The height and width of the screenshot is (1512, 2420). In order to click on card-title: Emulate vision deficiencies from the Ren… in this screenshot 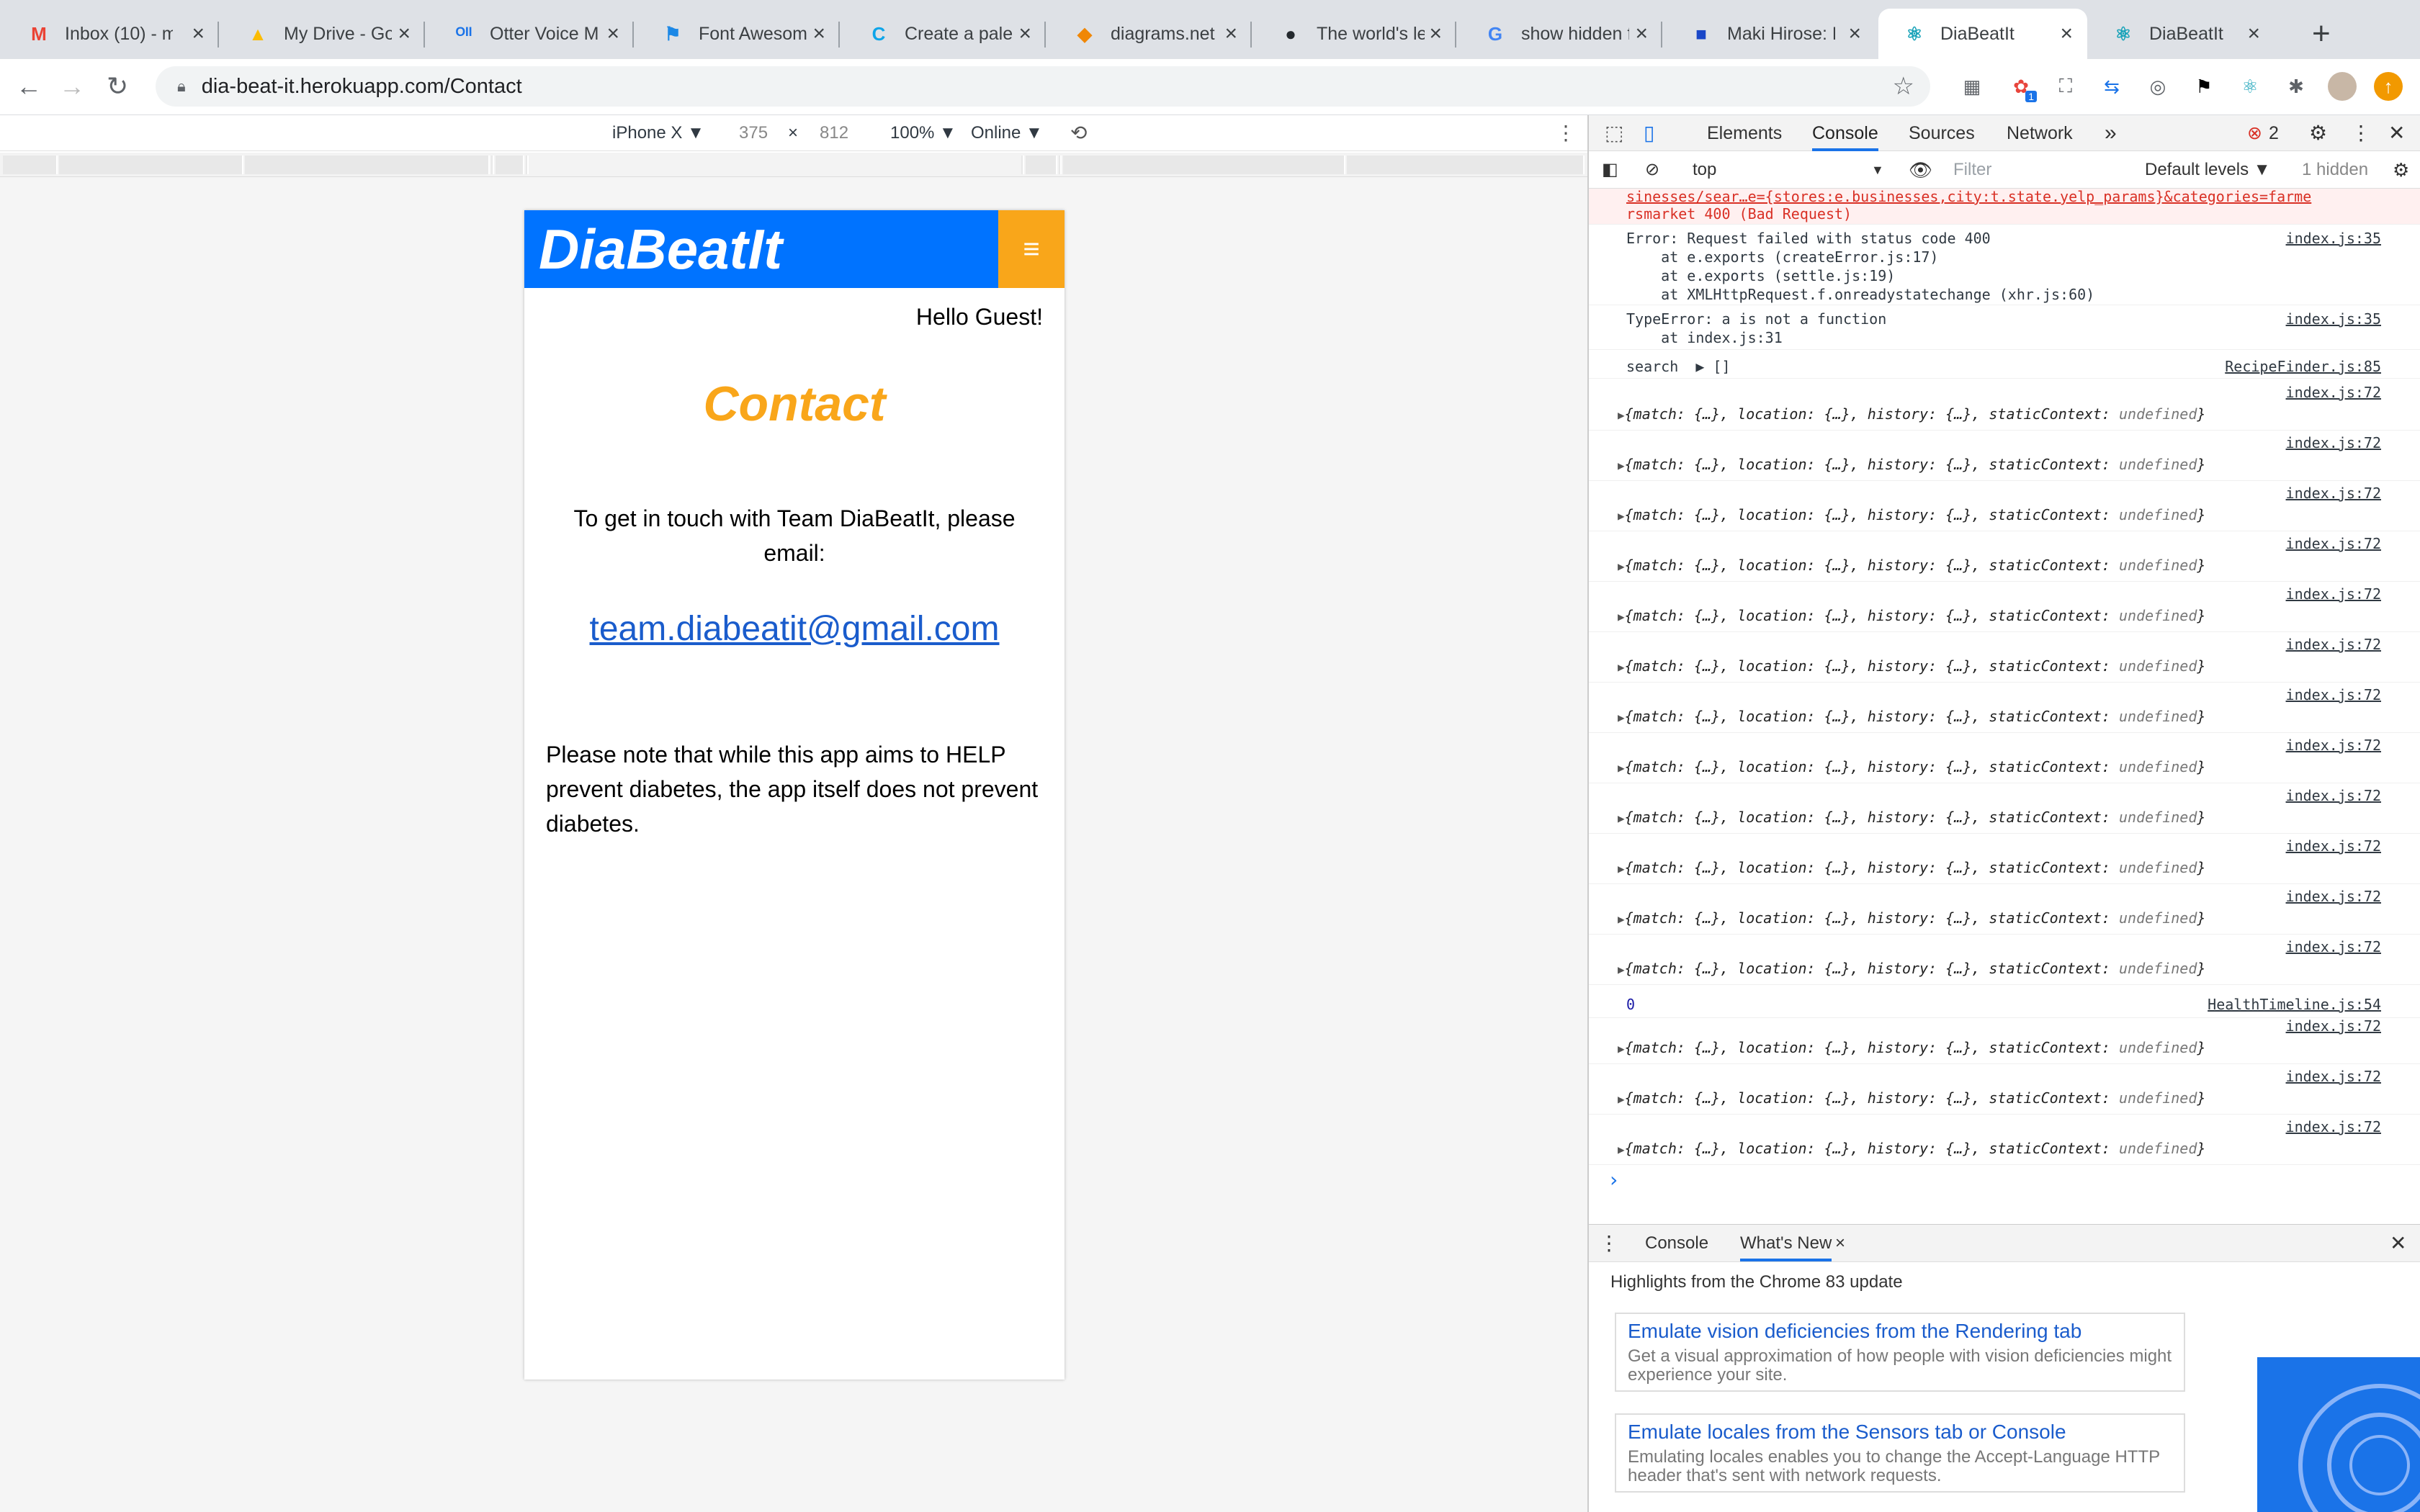, I will do `click(1900, 1331)`.